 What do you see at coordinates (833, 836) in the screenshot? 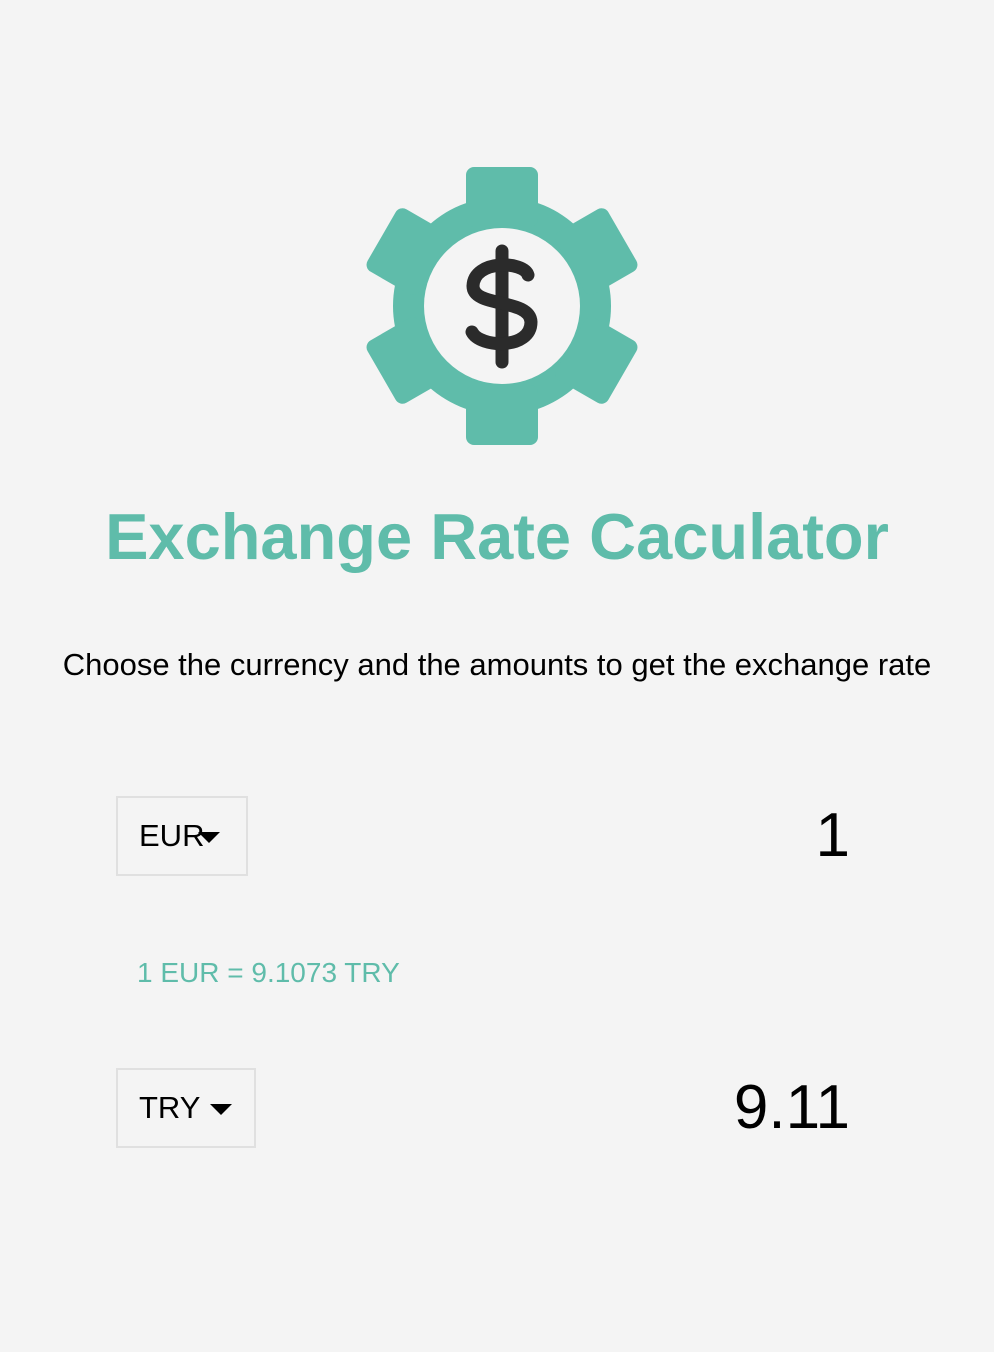
I see `amount-one-input: 1` at bounding box center [833, 836].